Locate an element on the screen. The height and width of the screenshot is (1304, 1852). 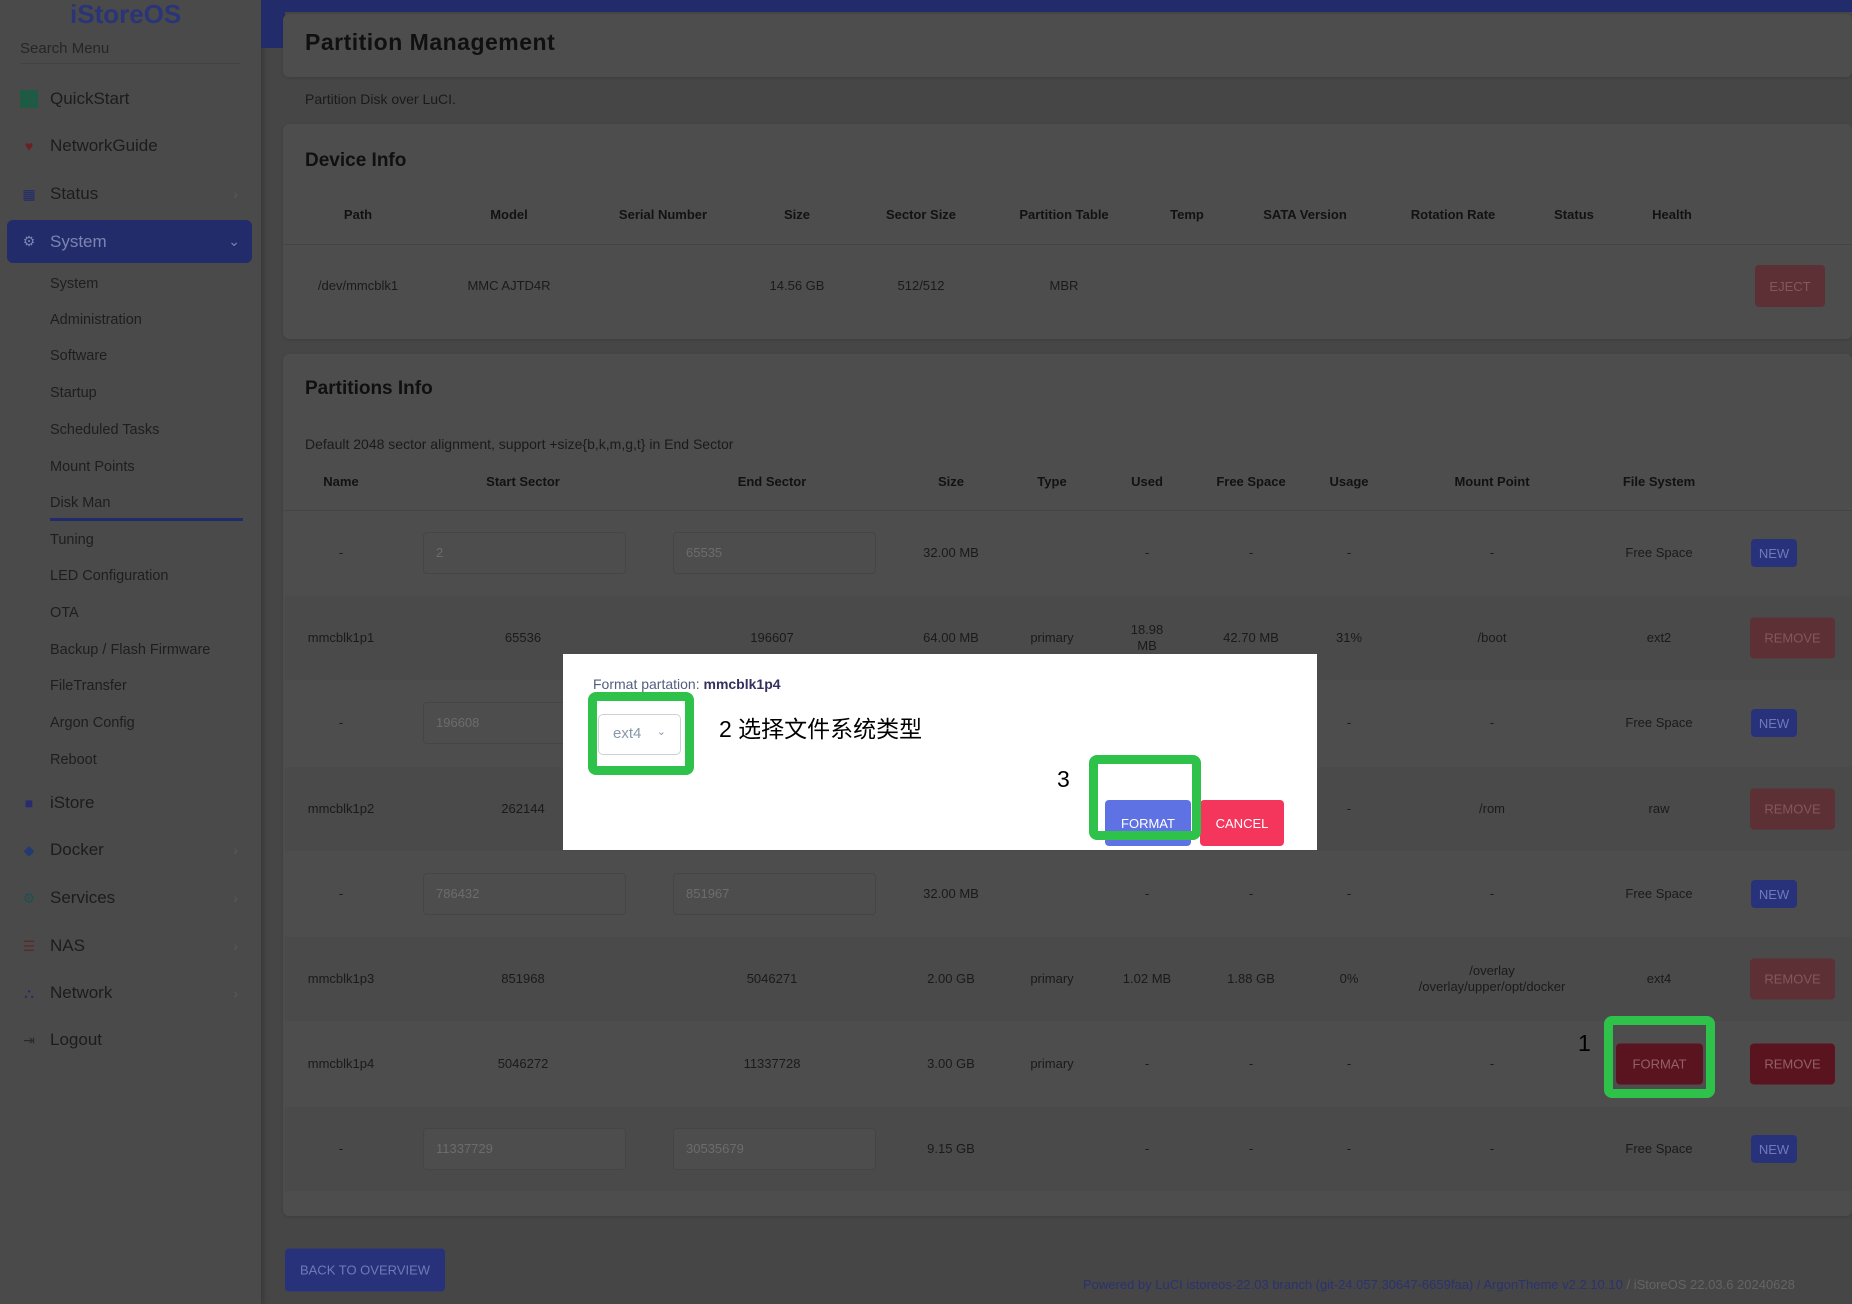
table-cell-mount: - is located at coordinates (1492, 893).